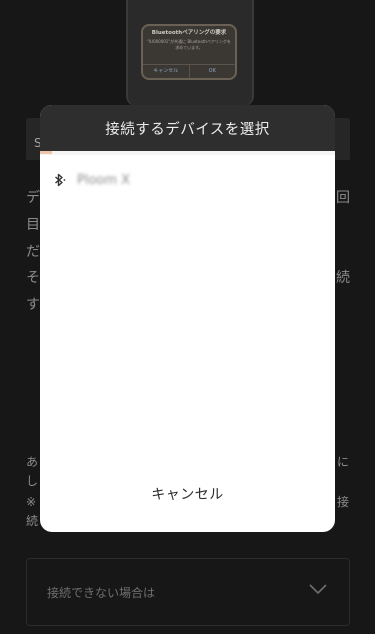 The height and width of the screenshot is (634, 375). Describe the element at coordinates (33, 278) in the screenshot. I see `background-text: そ` at that location.